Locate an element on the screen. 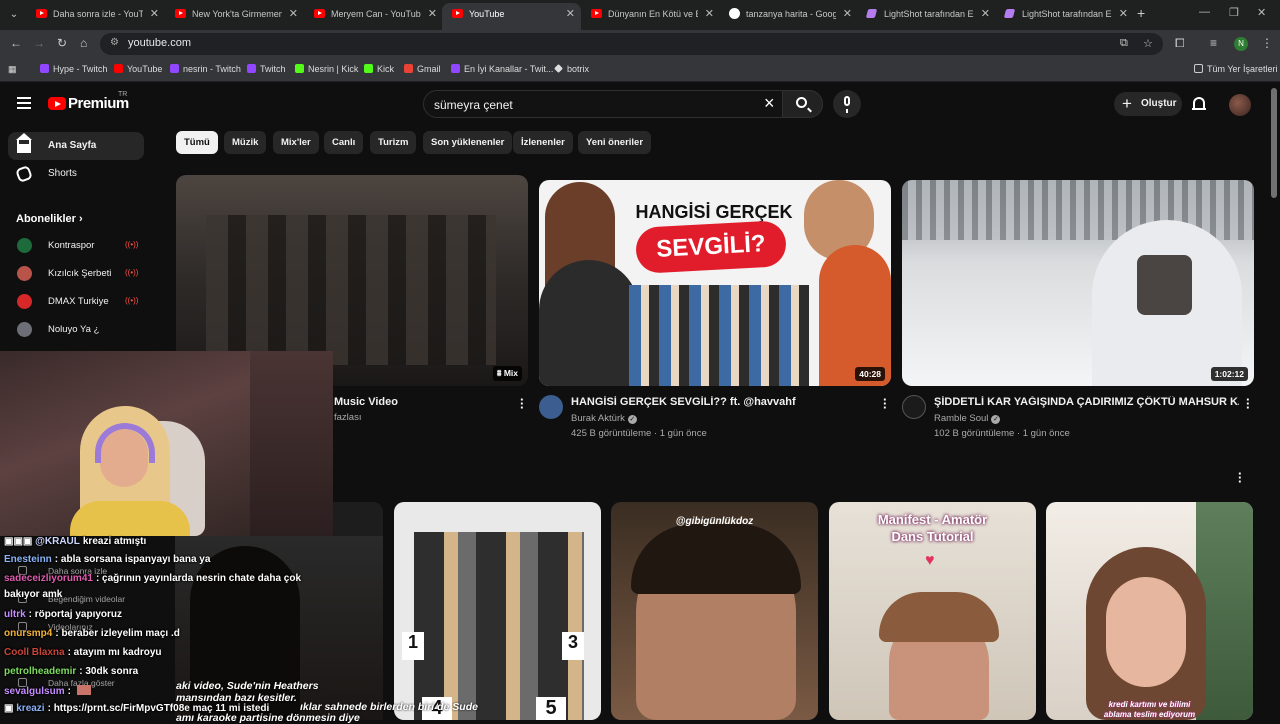  subscription-item: DMAX Turkiye ((•)) is located at coordinates (78, 302).